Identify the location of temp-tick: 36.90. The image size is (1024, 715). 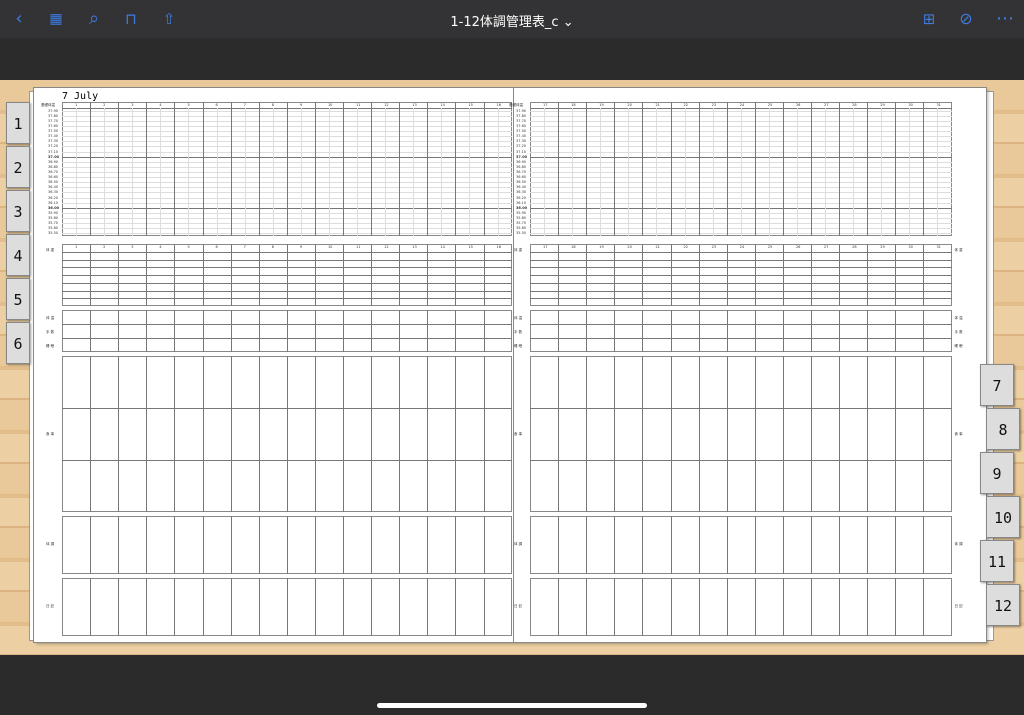
(521, 161).